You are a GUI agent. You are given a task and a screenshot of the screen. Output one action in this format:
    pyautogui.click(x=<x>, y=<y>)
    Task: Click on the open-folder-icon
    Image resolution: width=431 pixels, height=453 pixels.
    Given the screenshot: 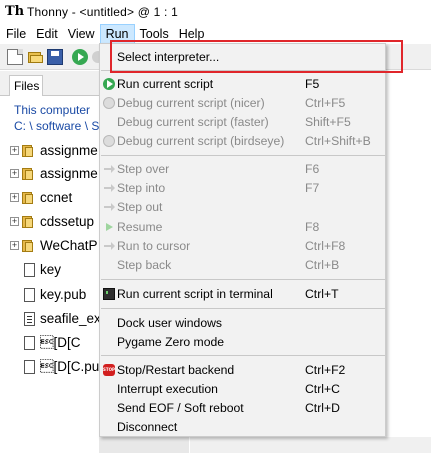 What is the action you would take?
    pyautogui.click(x=35, y=57)
    